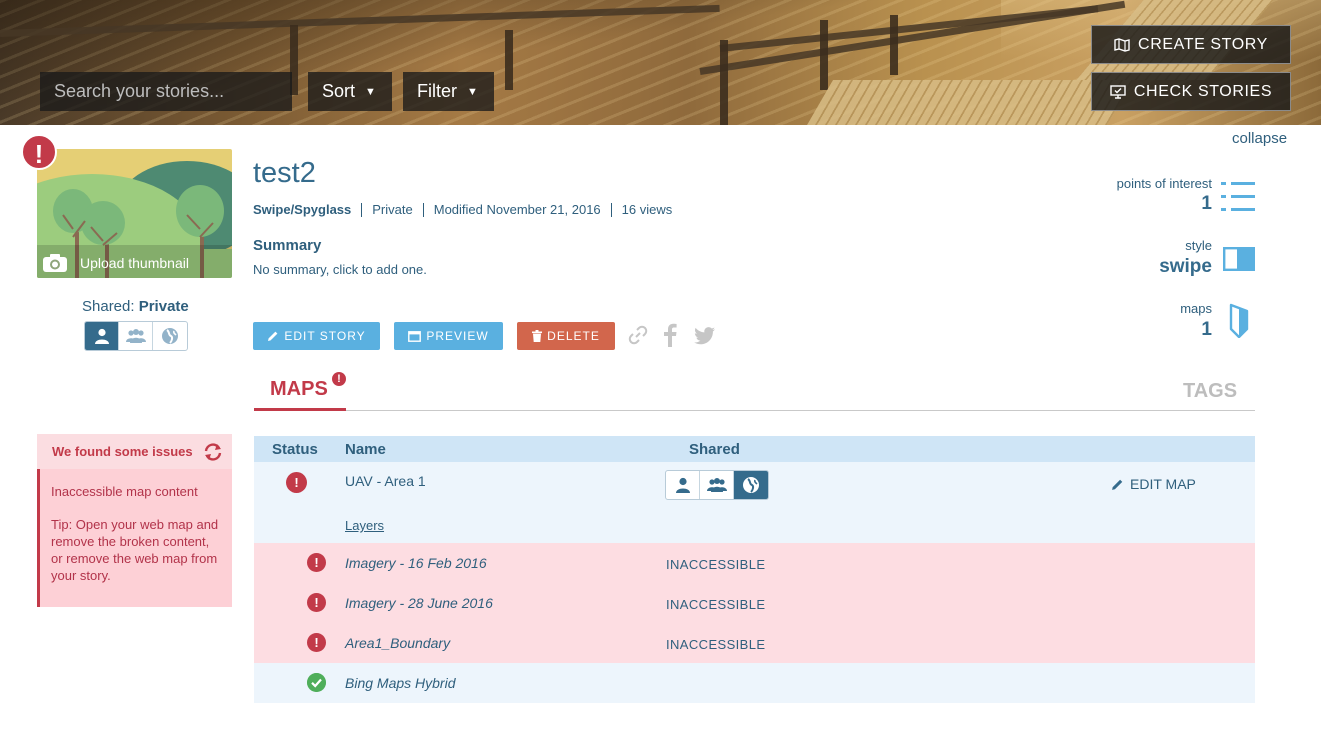 This screenshot has height=739, width=1321. What do you see at coordinates (325, 336) in the screenshot?
I see `edit-story-label: EDIT STORY` at bounding box center [325, 336].